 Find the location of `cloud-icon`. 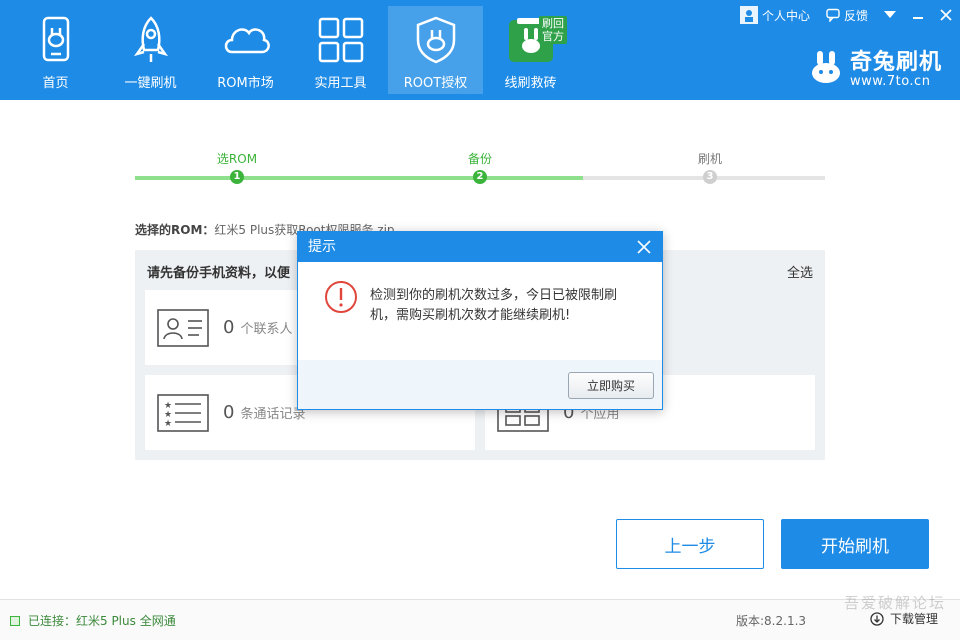

cloud-icon is located at coordinates (247, 41).